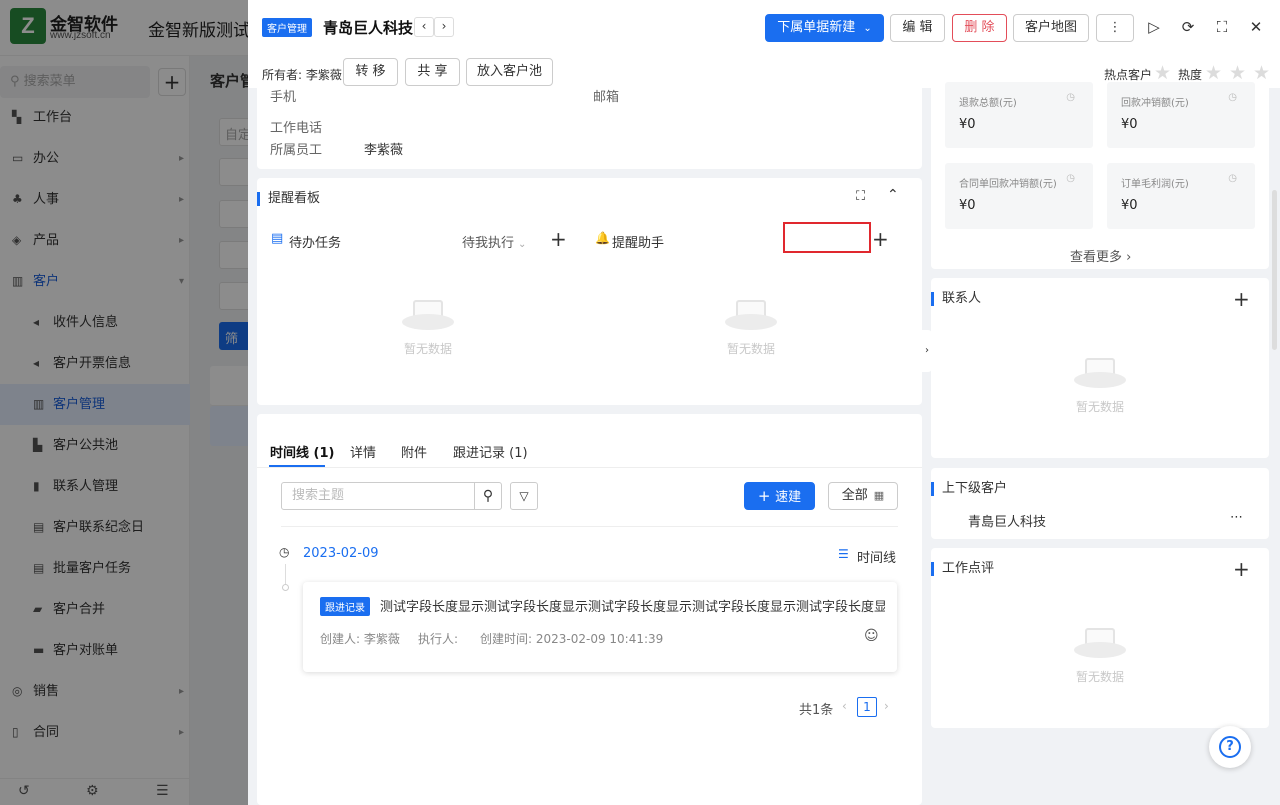  I want to click on email-label: 邮箱, so click(606, 97).